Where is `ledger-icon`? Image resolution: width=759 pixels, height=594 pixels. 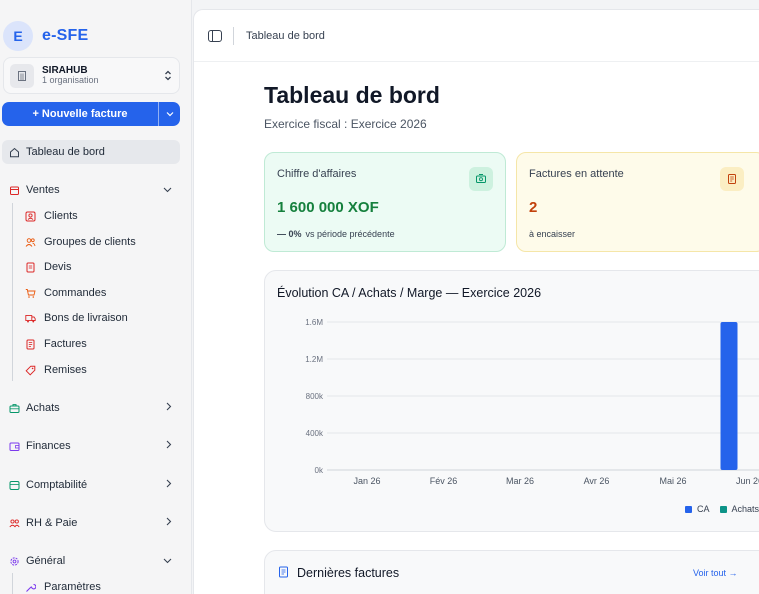
ledger-icon is located at coordinates (14, 485).